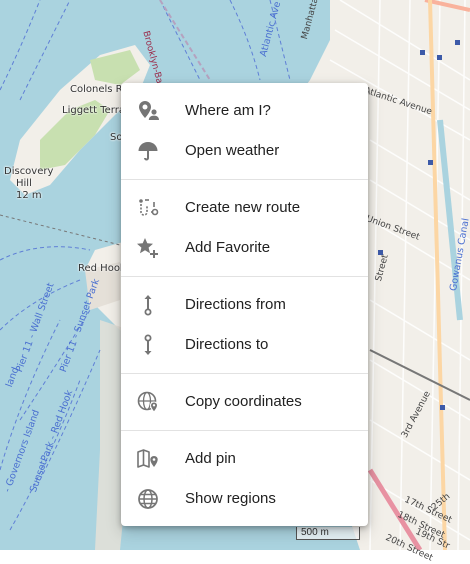 The image size is (470, 564). I want to click on map-label-elevation: 12 m, so click(29, 195).